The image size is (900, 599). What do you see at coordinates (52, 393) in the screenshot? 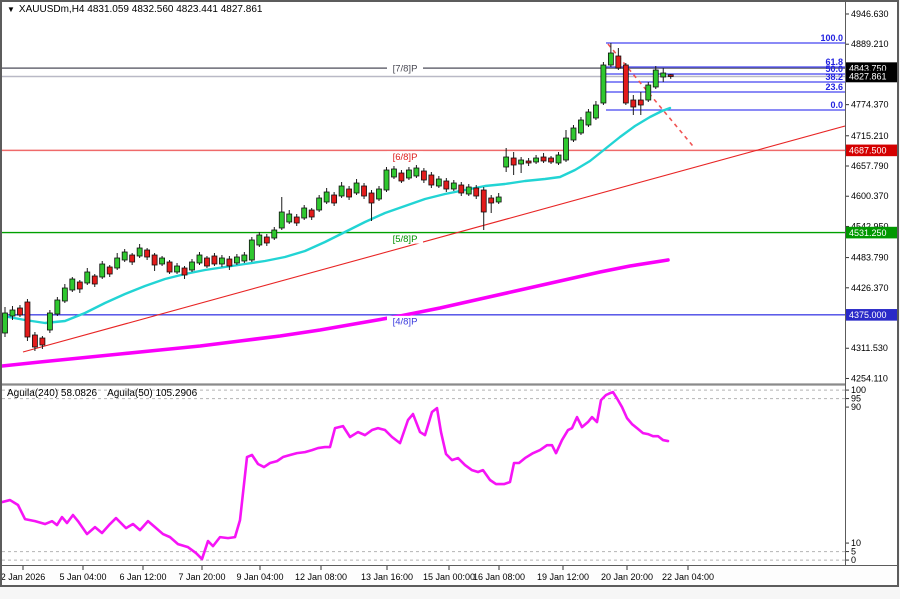
I see `indicator-label-aguila240: Aguila(240) 58.0826` at bounding box center [52, 393].